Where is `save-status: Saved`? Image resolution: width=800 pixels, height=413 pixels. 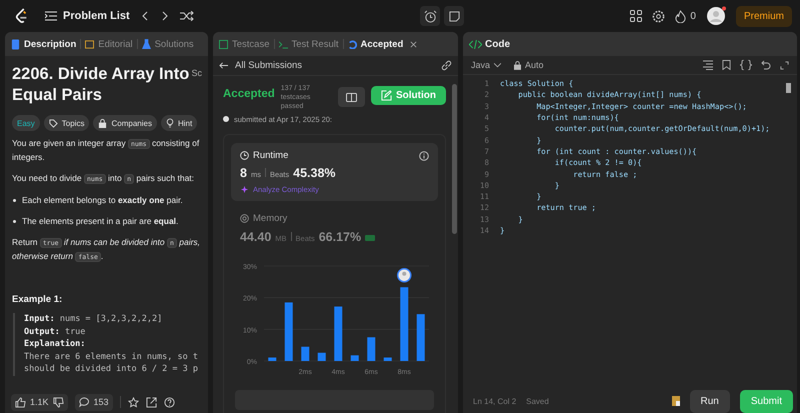 save-status: Saved is located at coordinates (537, 401).